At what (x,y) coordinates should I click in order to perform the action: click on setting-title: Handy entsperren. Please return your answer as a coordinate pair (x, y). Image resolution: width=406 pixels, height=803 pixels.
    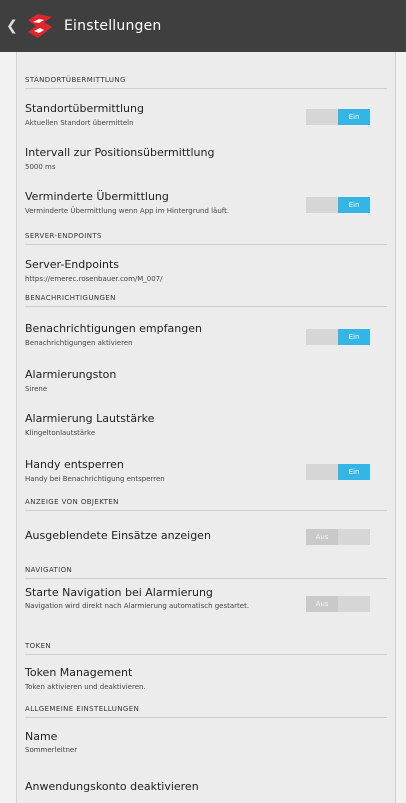
    Looking at the image, I should click on (74, 464).